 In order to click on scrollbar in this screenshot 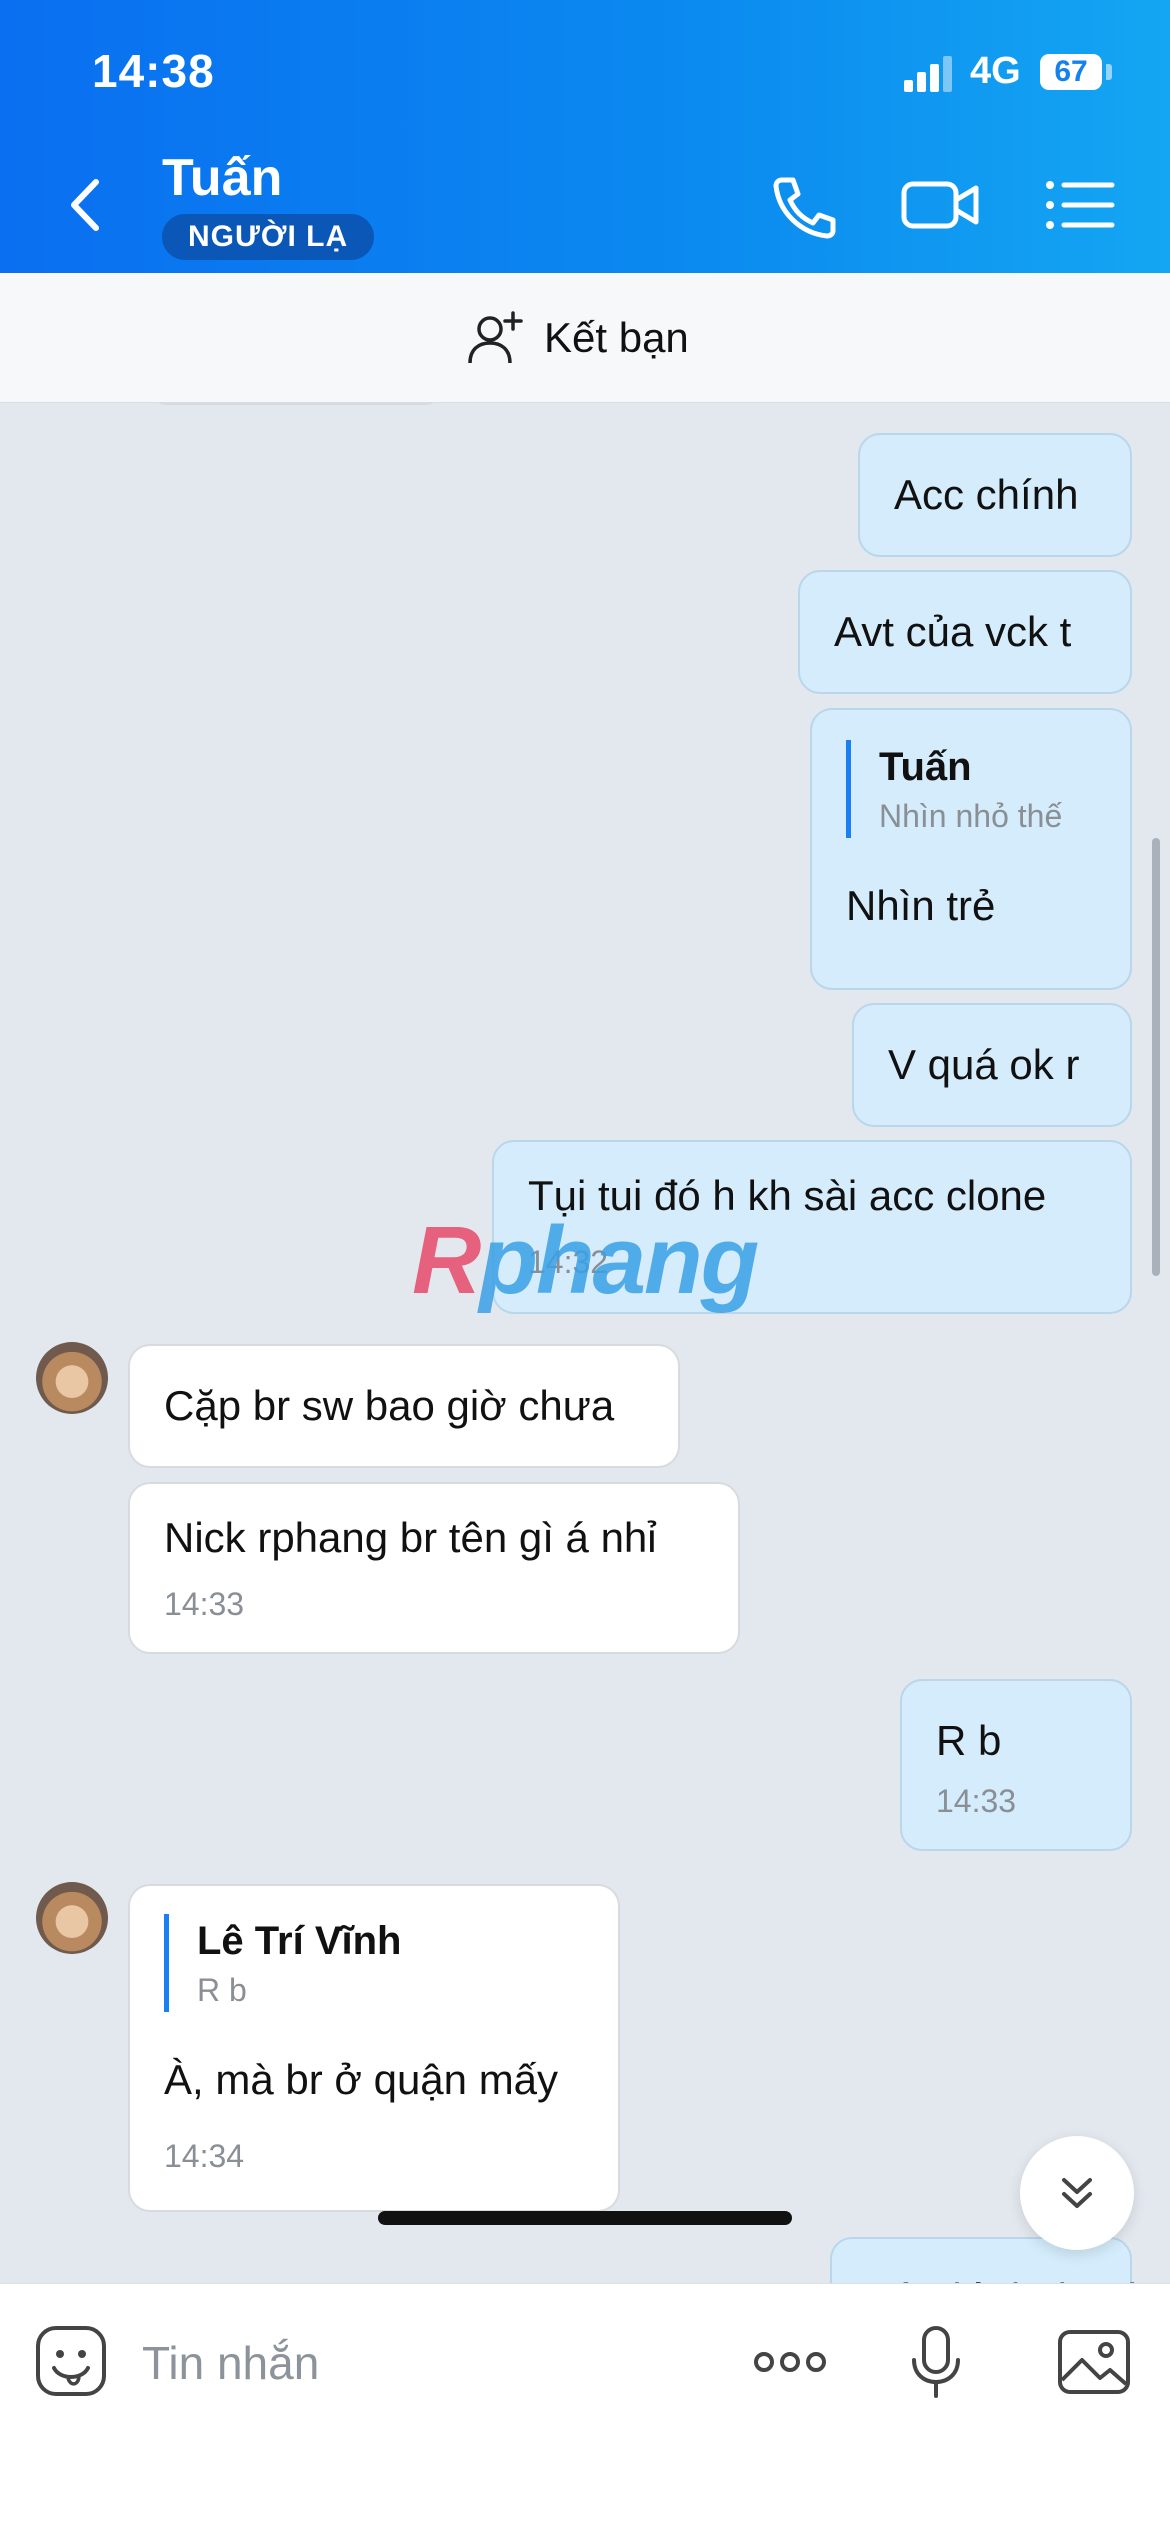, I will do `click(1156, 1057)`.